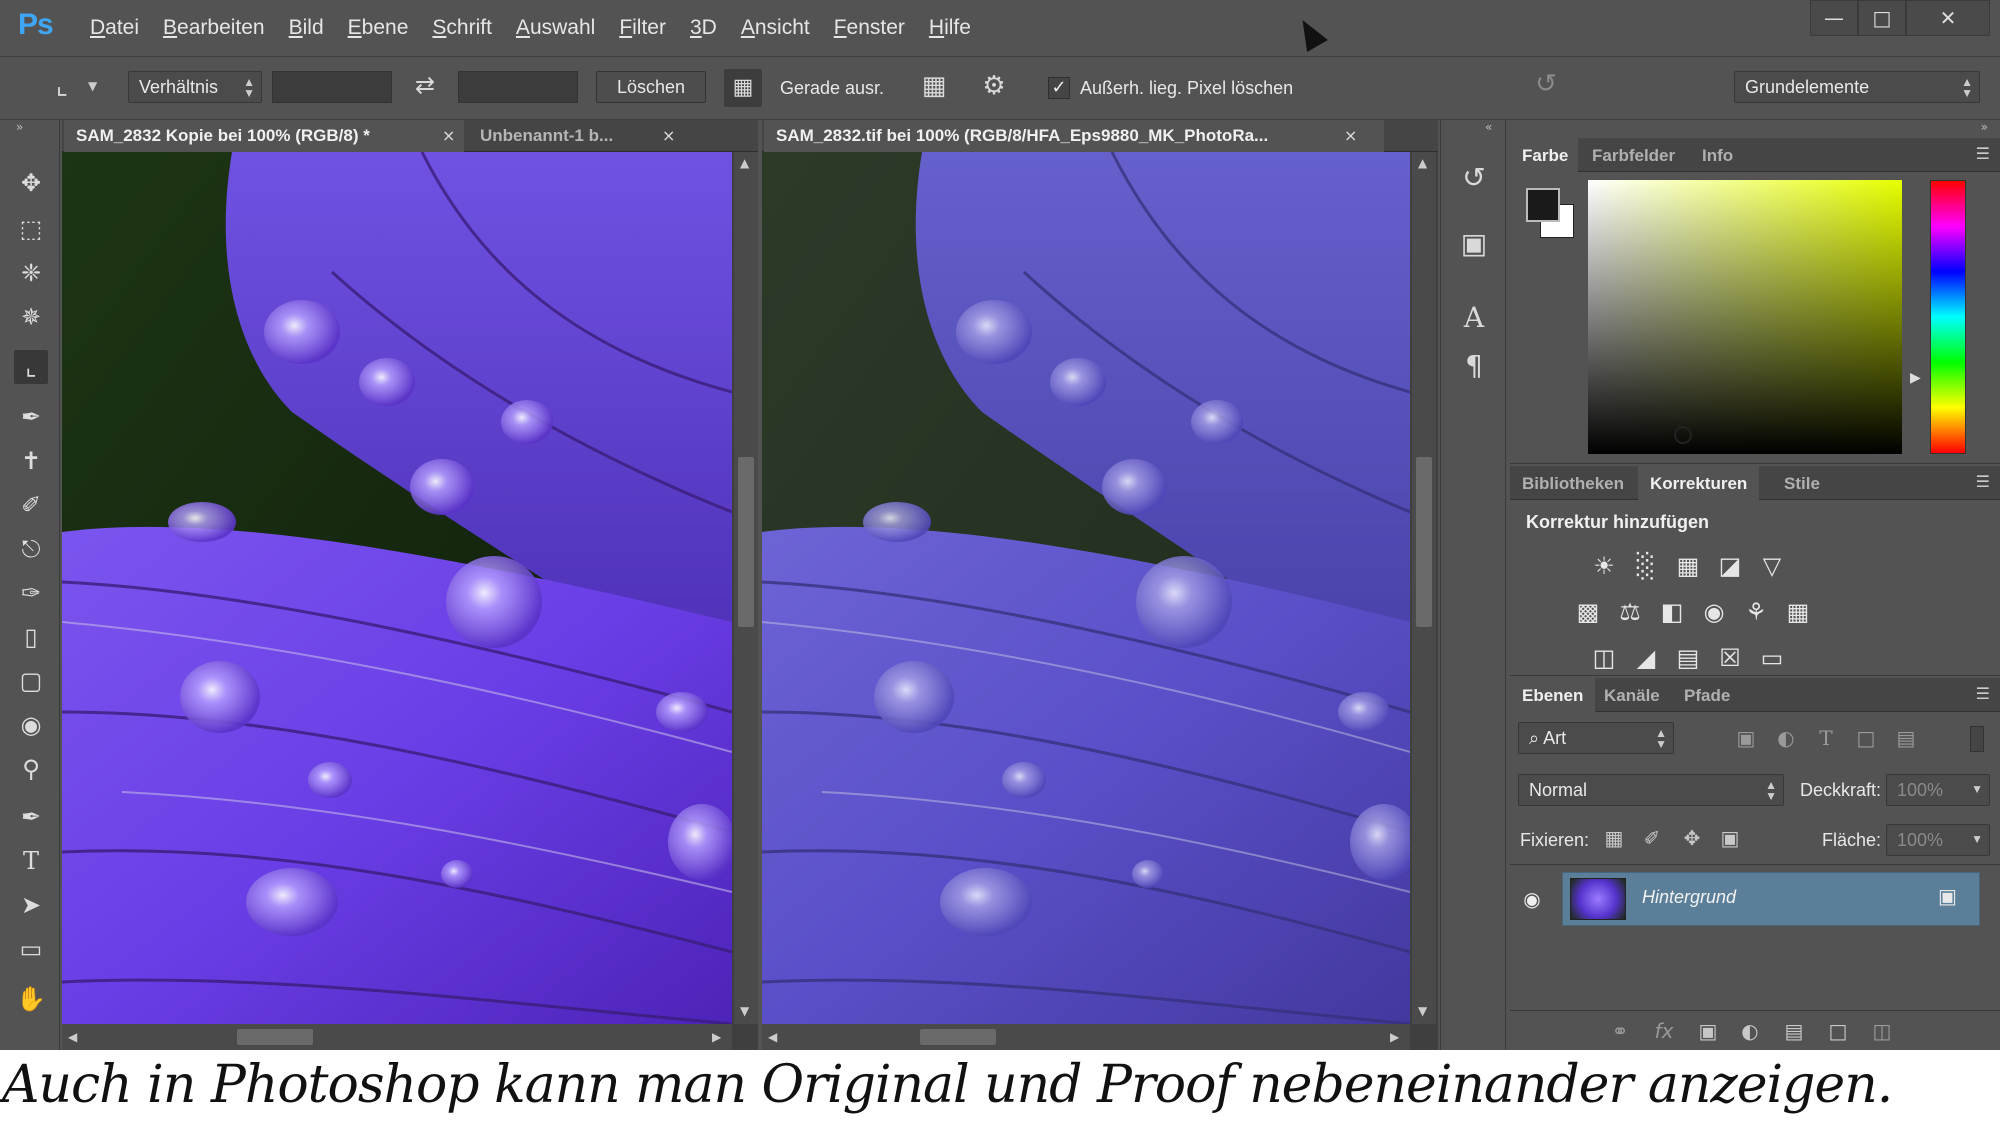 This screenshot has height=1123, width=2000. Describe the element at coordinates (1948, 18) in the screenshot. I see `close-window-button: ✕` at that location.